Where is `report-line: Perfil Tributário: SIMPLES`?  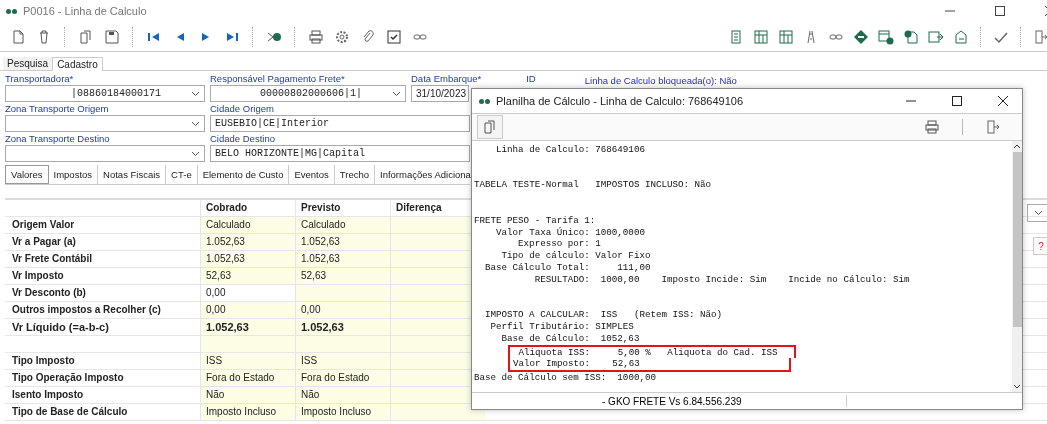
report-line: Perfil Tributário: SIMPLES is located at coordinates (562, 326).